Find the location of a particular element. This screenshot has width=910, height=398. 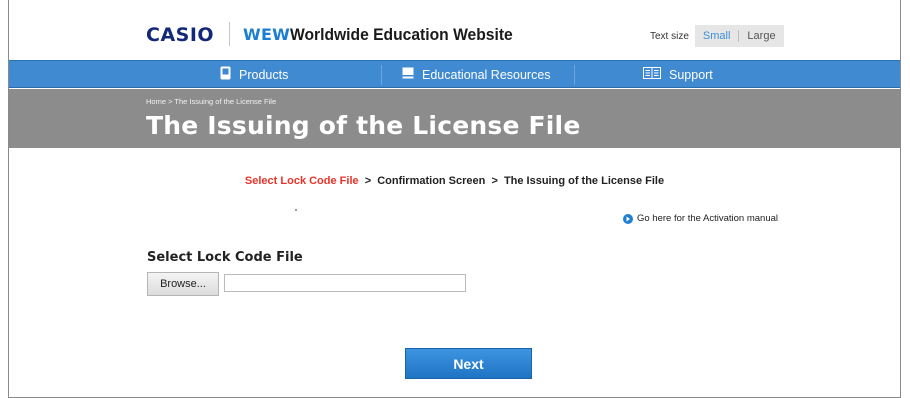

logo-divider is located at coordinates (229, 34).